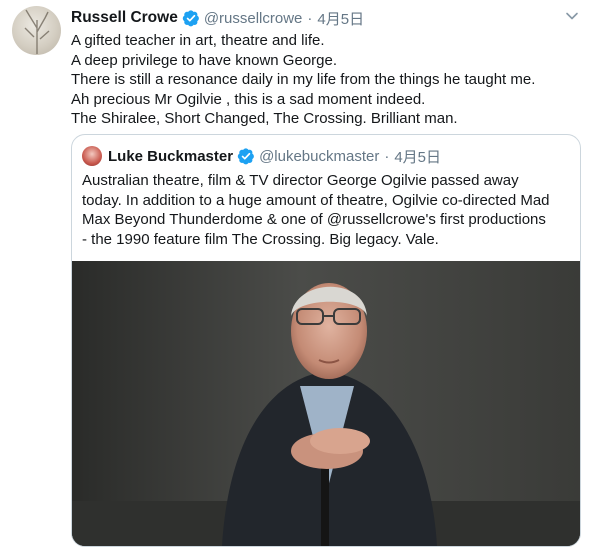 Image resolution: width=592 pixels, height=555 pixels. What do you see at coordinates (204, 60) in the screenshot?
I see `tweet-line: A deep privilege to have known George.` at bounding box center [204, 60].